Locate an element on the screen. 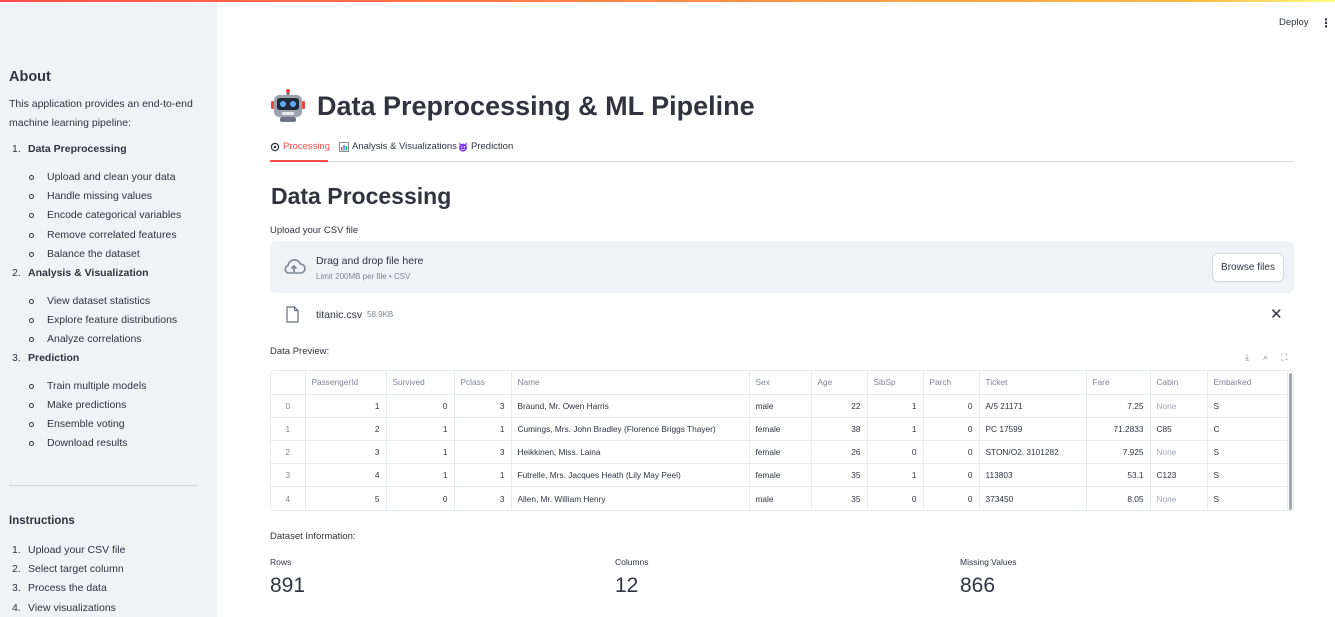  table-cell: Braund, Mr. Owen Harris is located at coordinates (630, 406).